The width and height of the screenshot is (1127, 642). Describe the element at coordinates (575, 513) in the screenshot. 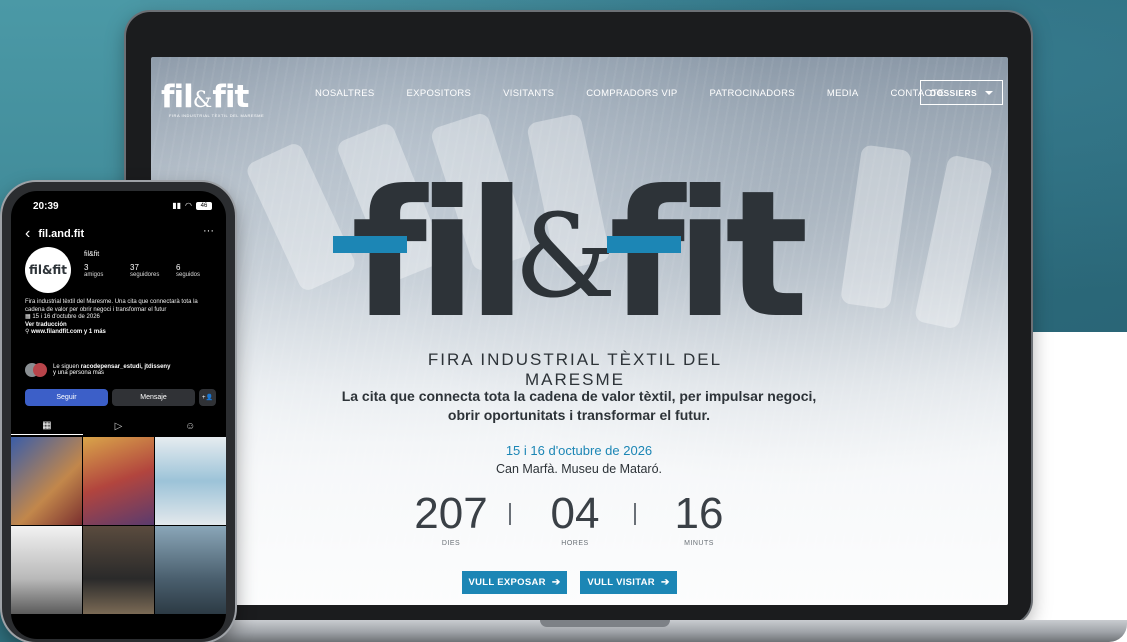

I see `countdown-hours-value: 04` at that location.